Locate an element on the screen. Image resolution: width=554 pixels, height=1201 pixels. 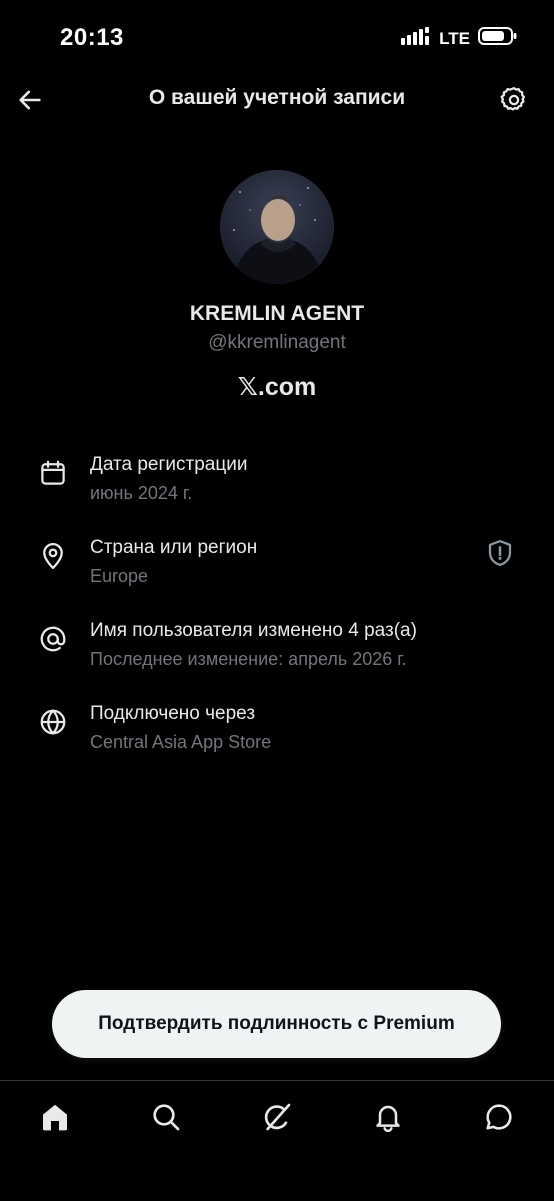
status-indicators: LTE is located at coordinates (459, 38).